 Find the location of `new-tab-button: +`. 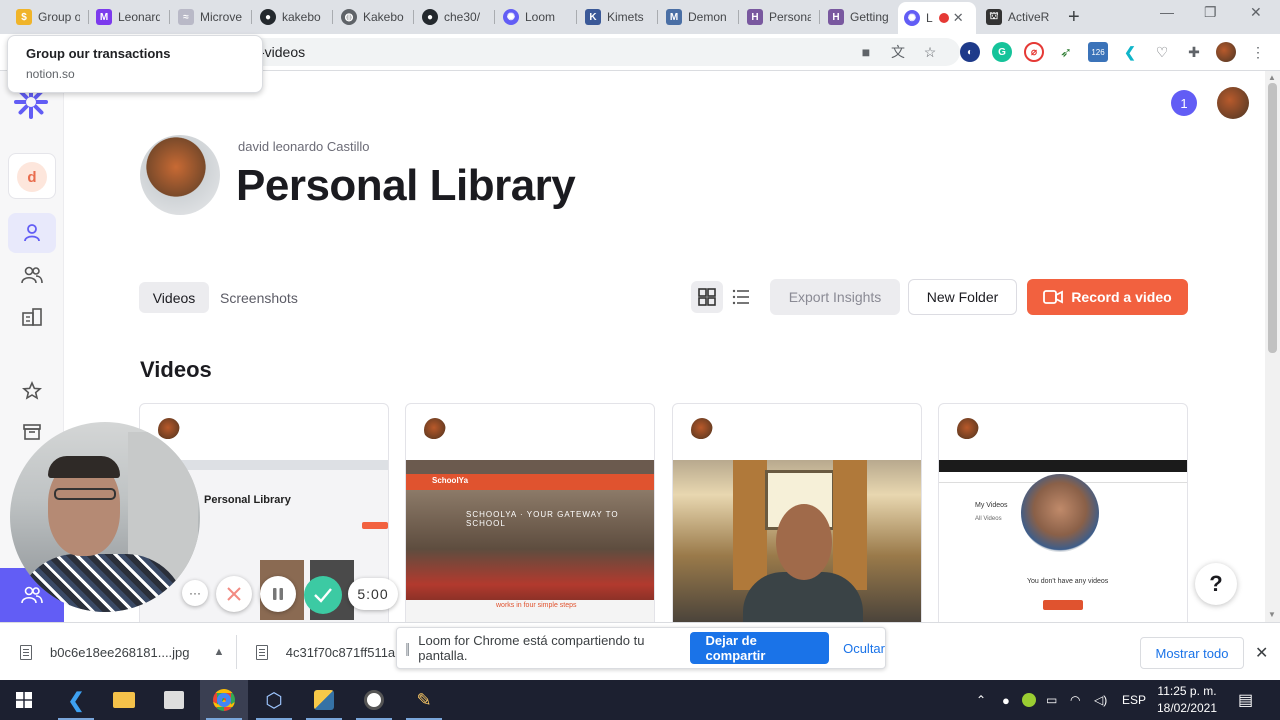

new-tab-button: + is located at coordinates (1074, 17).